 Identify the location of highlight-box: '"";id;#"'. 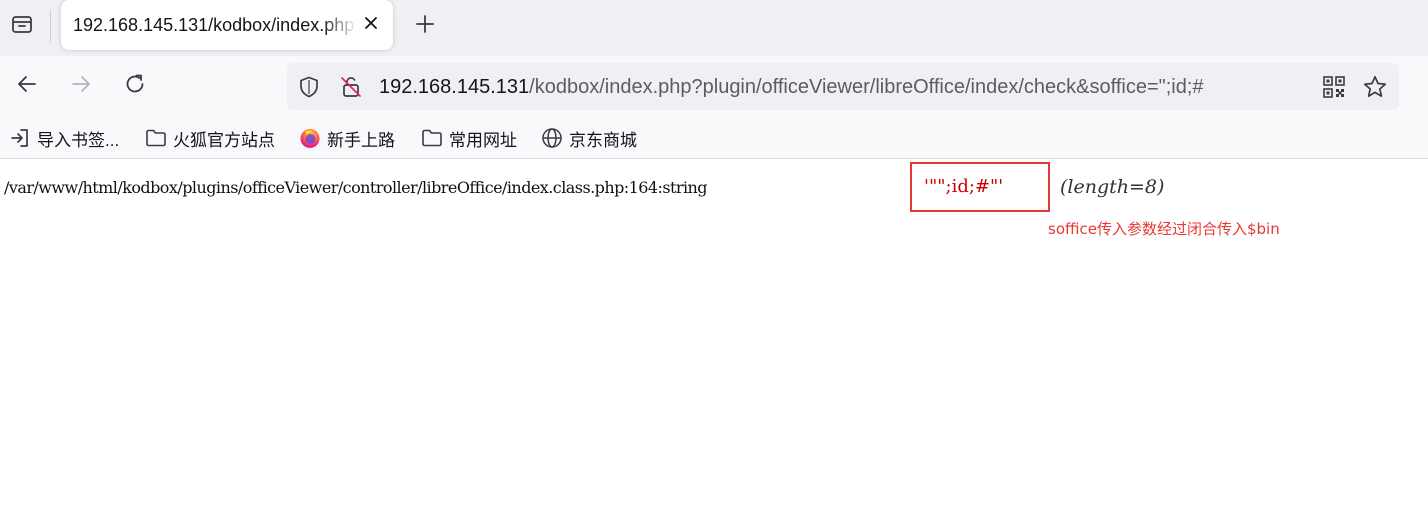
(980, 187).